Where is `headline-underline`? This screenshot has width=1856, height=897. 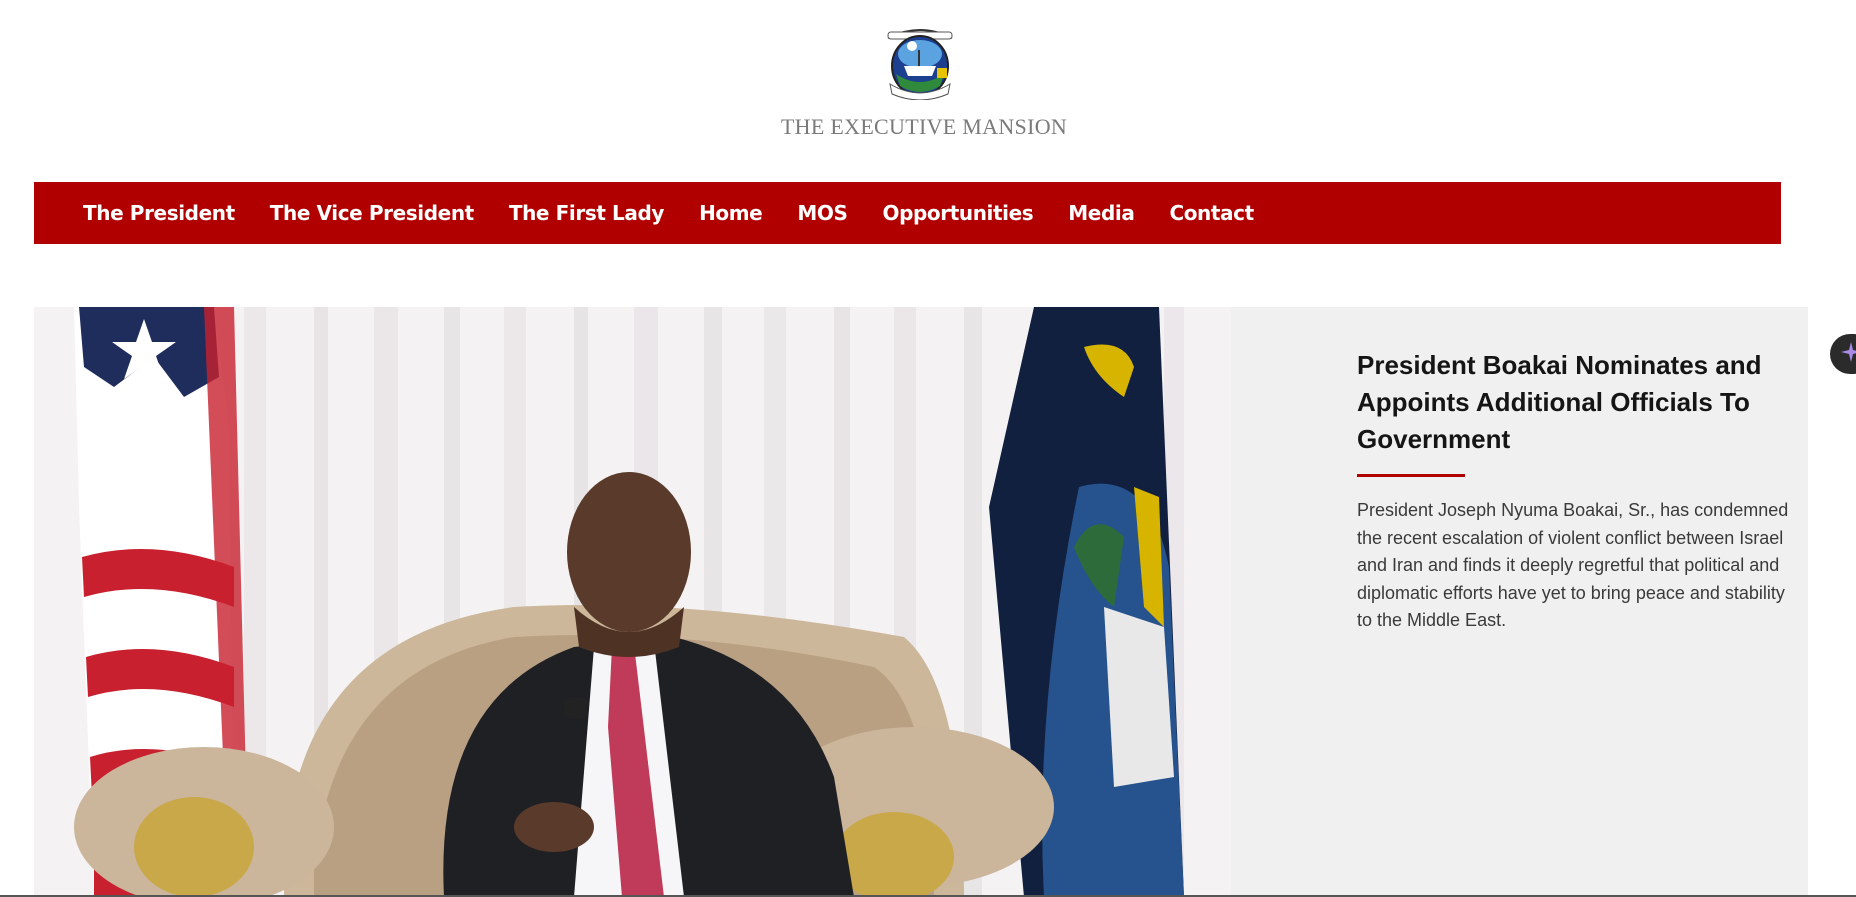
headline-underline is located at coordinates (1411, 475).